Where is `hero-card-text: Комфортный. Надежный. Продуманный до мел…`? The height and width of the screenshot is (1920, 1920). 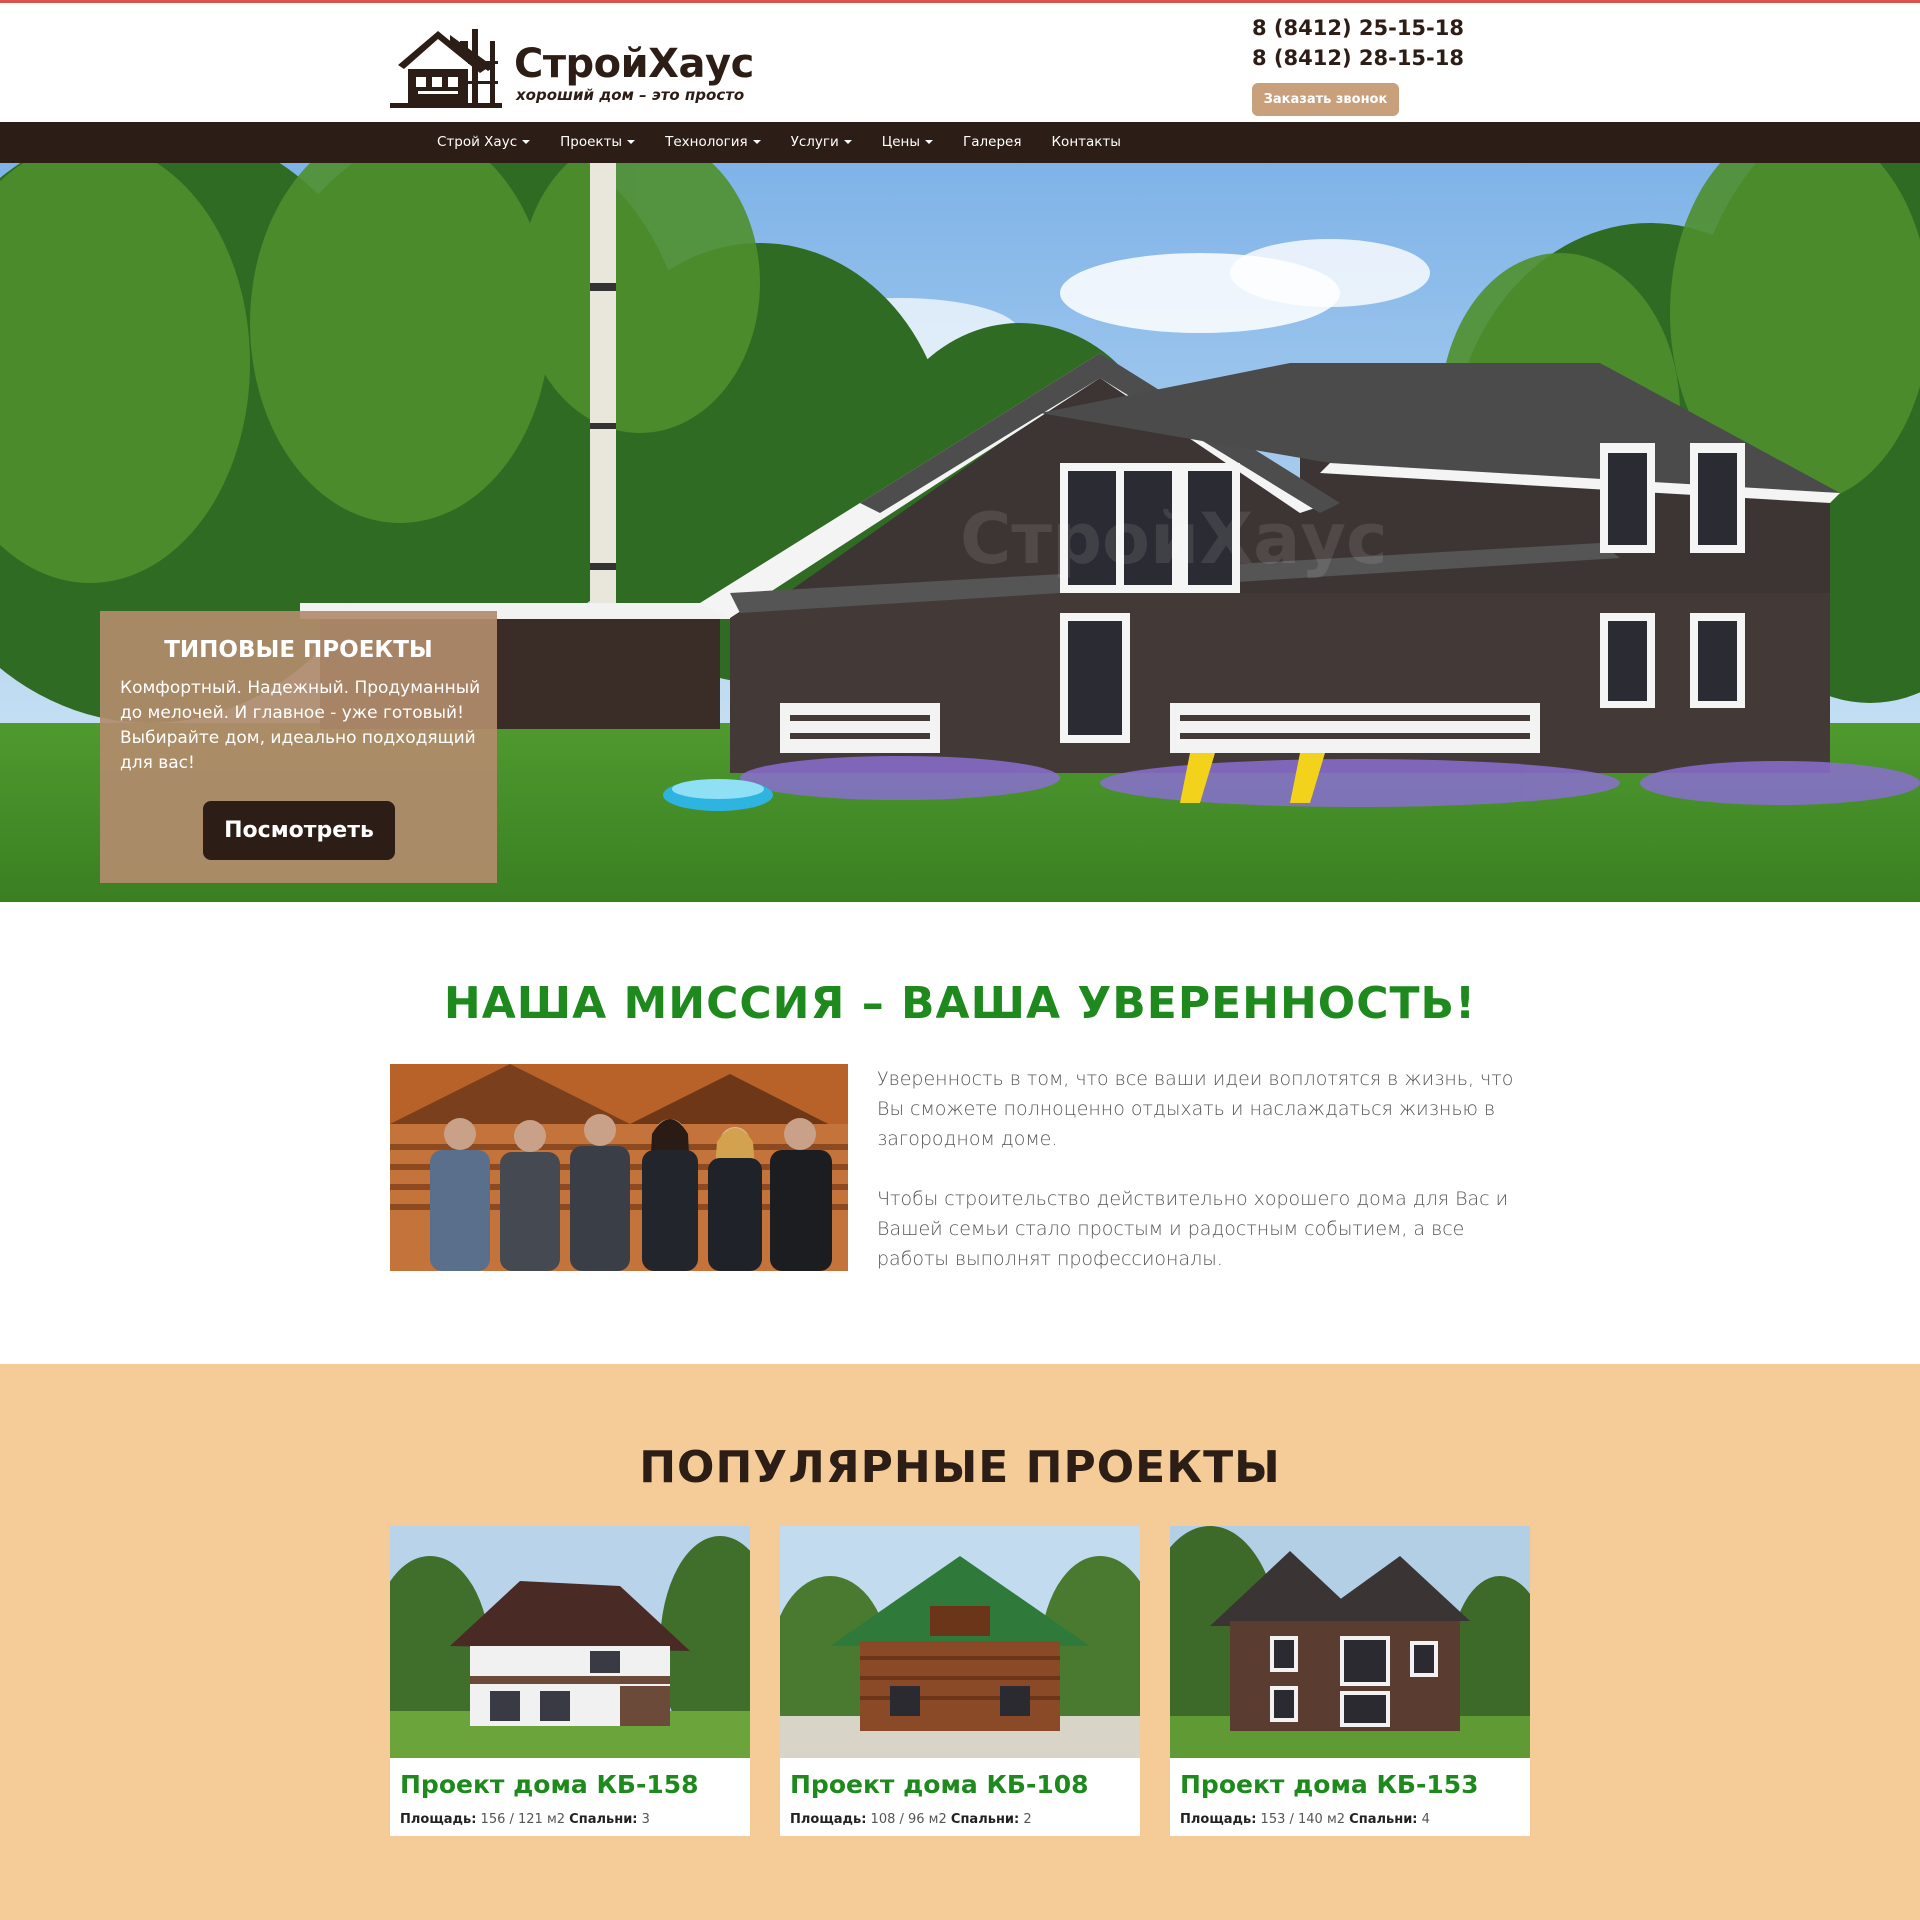 hero-card-text: Комфортный. Надежный. Продуманный до мел… is located at coordinates (300, 725).